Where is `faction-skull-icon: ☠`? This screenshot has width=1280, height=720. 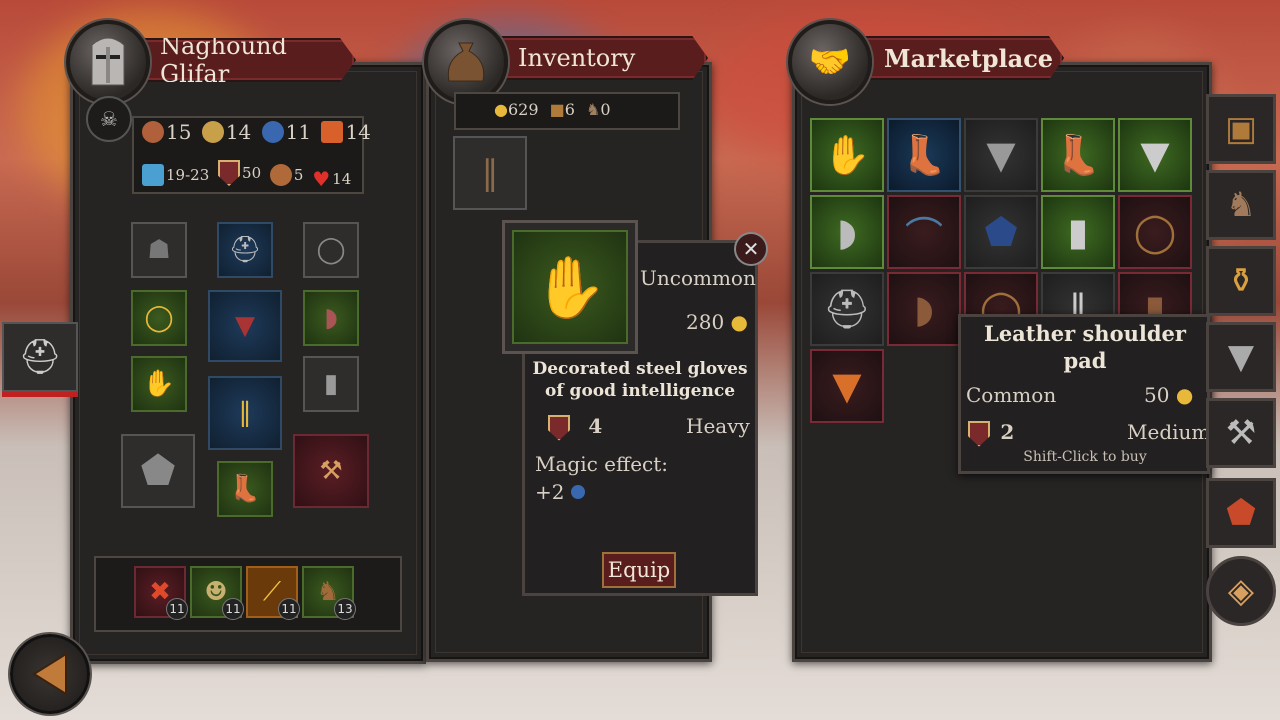 faction-skull-icon: ☠ is located at coordinates (109, 119).